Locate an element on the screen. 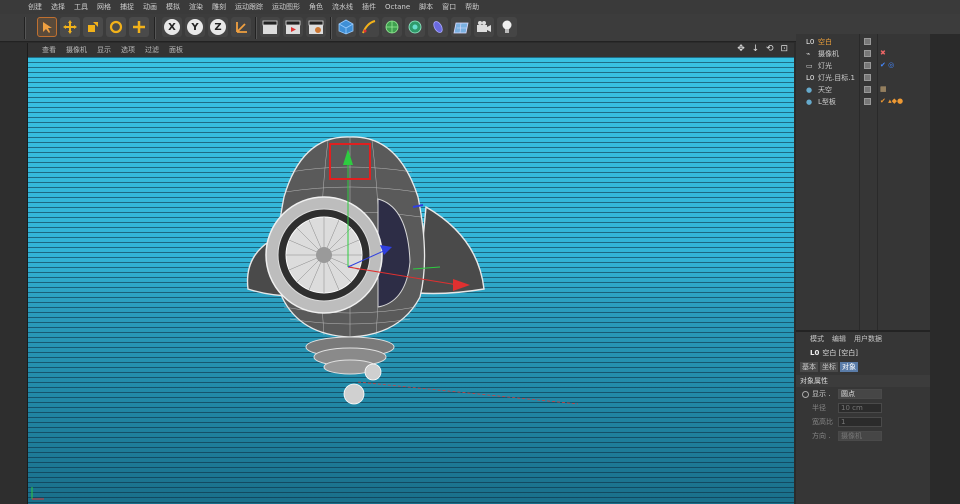 The image size is (960, 504). viewport-menu-options: 选项 is located at coordinates (128, 50).